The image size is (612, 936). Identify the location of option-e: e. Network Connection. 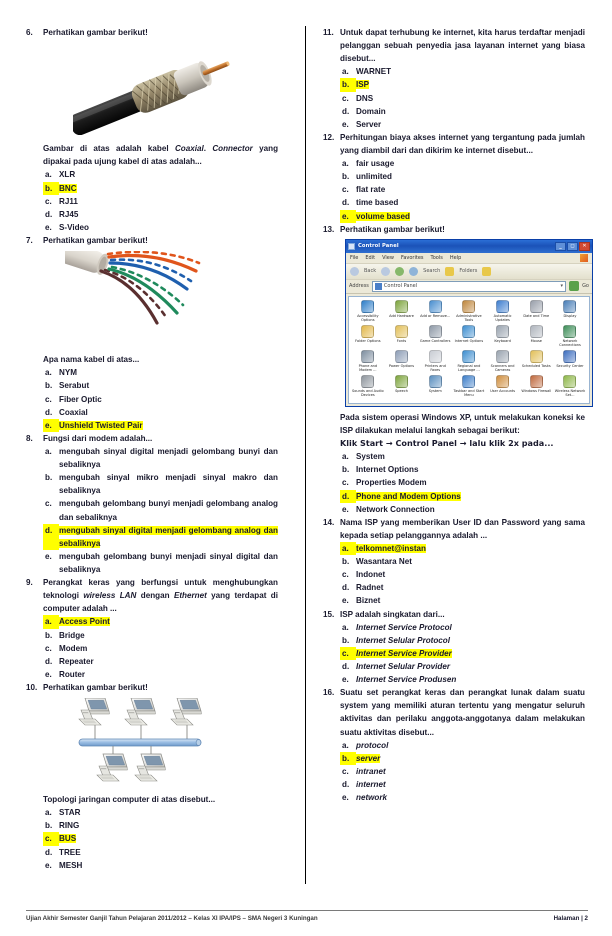
(462, 509).